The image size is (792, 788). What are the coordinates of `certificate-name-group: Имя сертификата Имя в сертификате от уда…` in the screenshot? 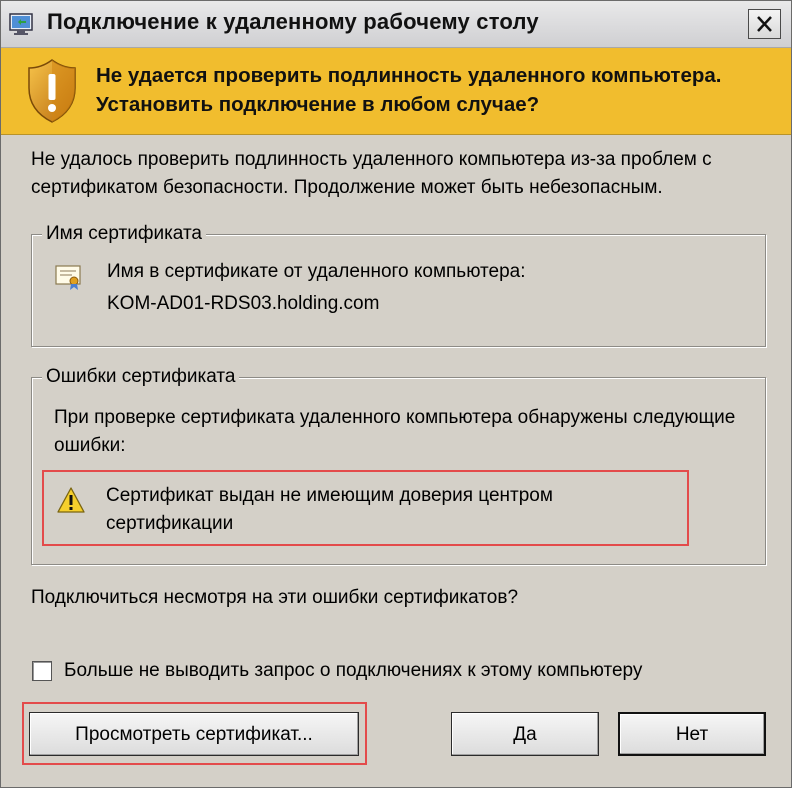 It's located at (398, 285).